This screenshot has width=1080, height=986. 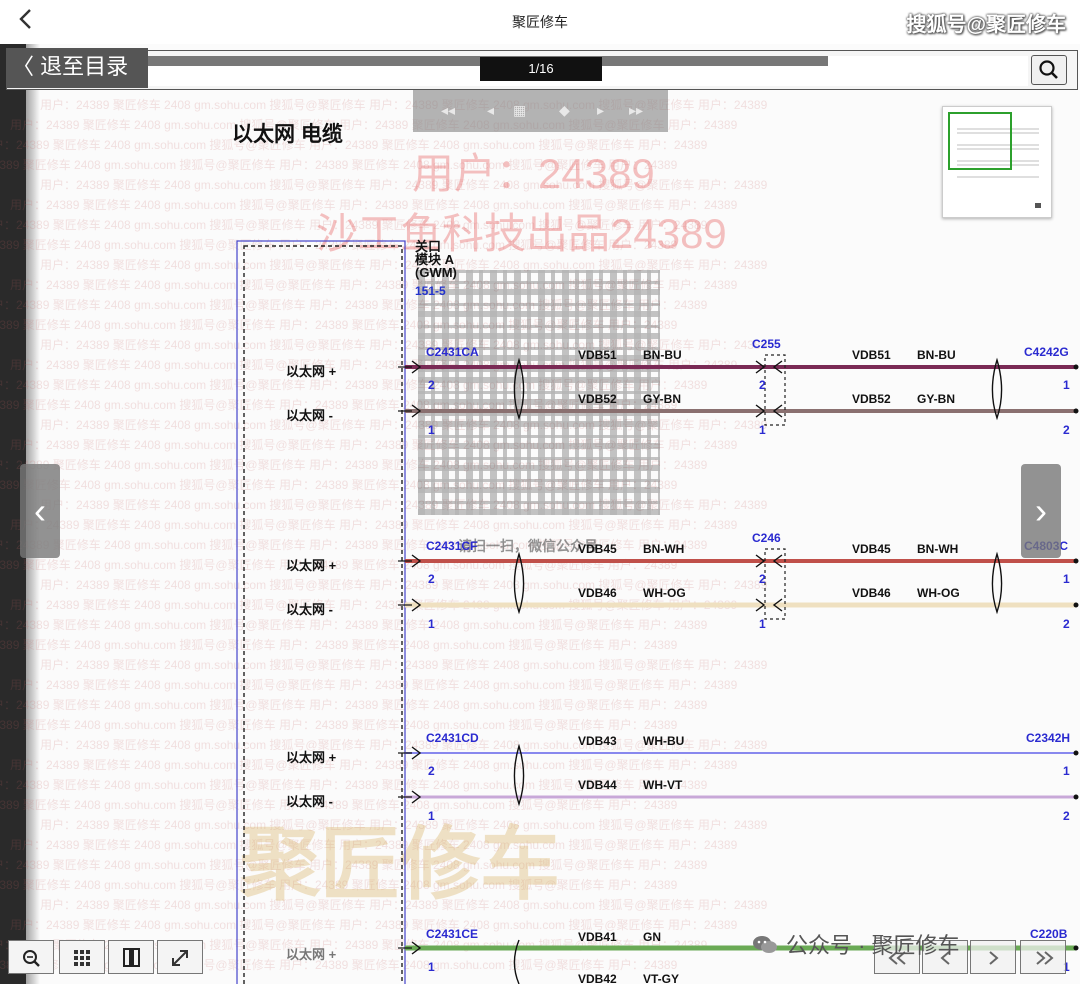 I want to click on wechat-watermark: 公众号 · 聚匠修车, so click(x=856, y=944).